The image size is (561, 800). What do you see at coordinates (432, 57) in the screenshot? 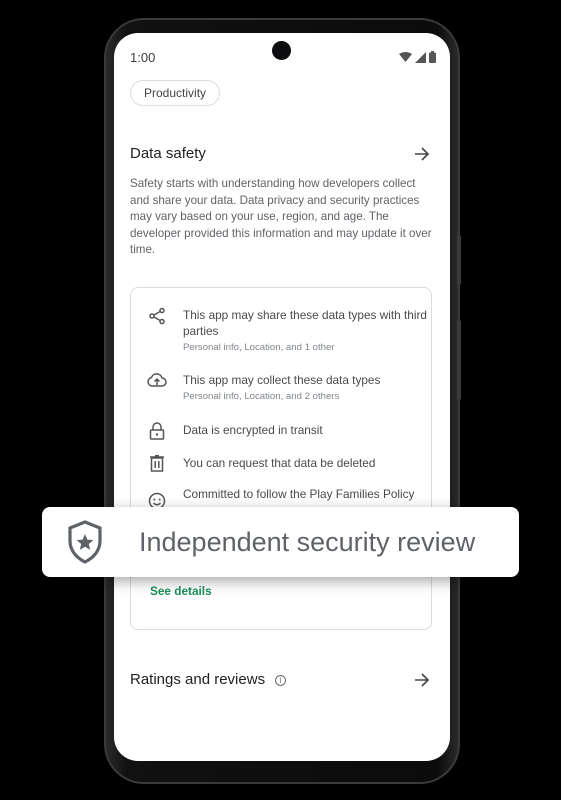
I see `battery-icon` at bounding box center [432, 57].